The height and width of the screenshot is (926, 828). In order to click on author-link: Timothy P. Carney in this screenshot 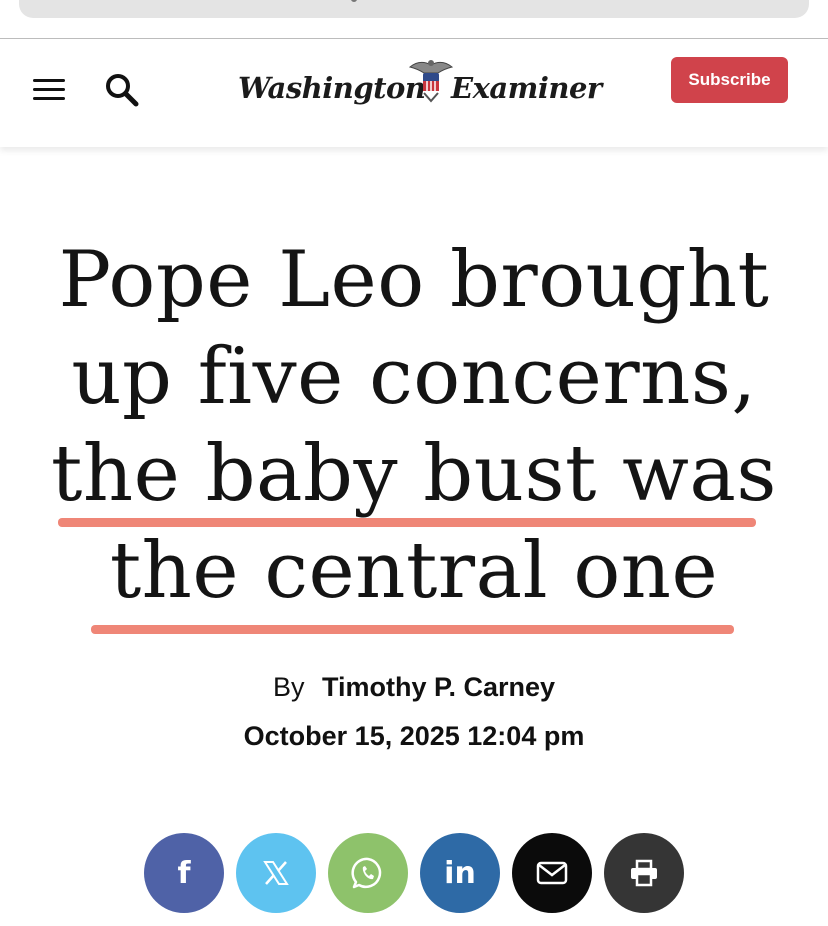, I will do `click(438, 687)`.